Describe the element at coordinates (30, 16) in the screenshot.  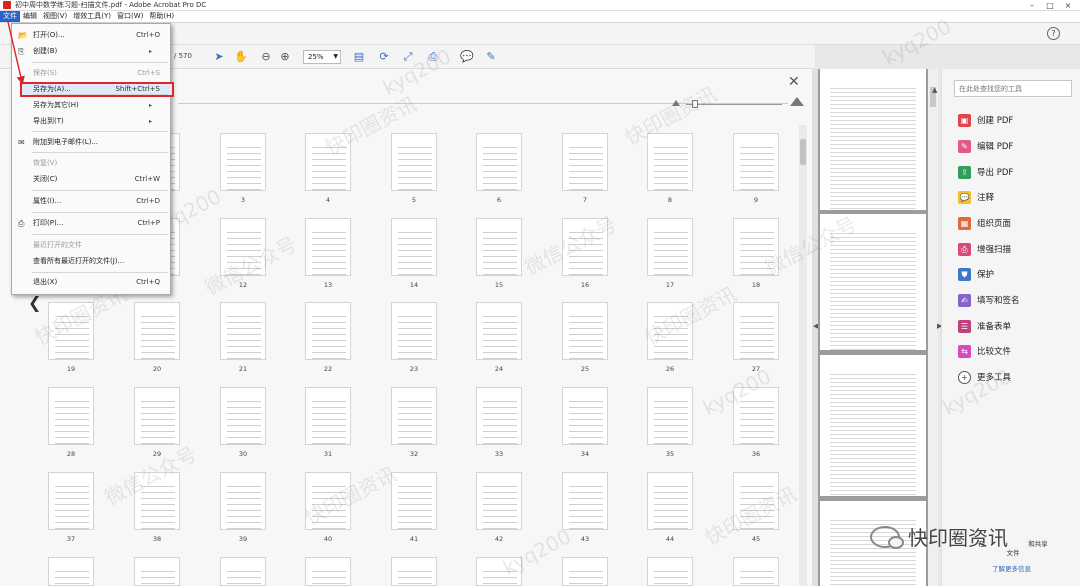
I see `menu-edit: 编辑` at that location.